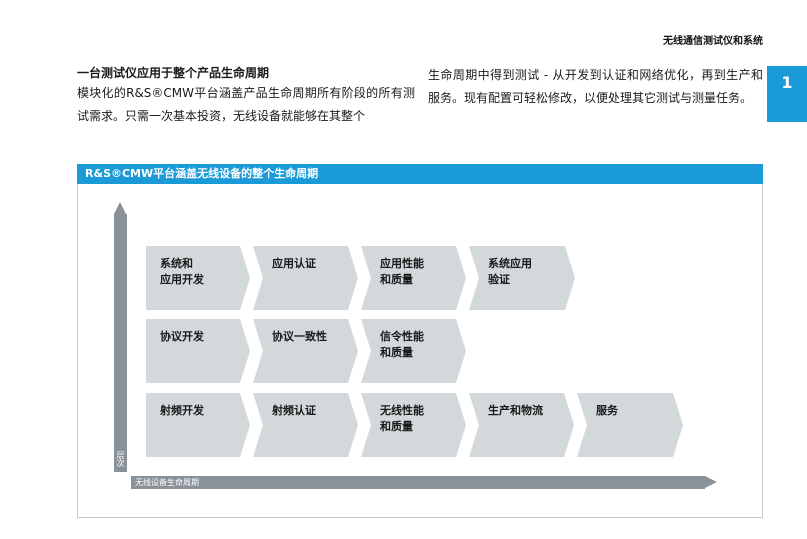 The image size is (807, 539). I want to click on stage-rf-certification: 射频认证, so click(305, 425).